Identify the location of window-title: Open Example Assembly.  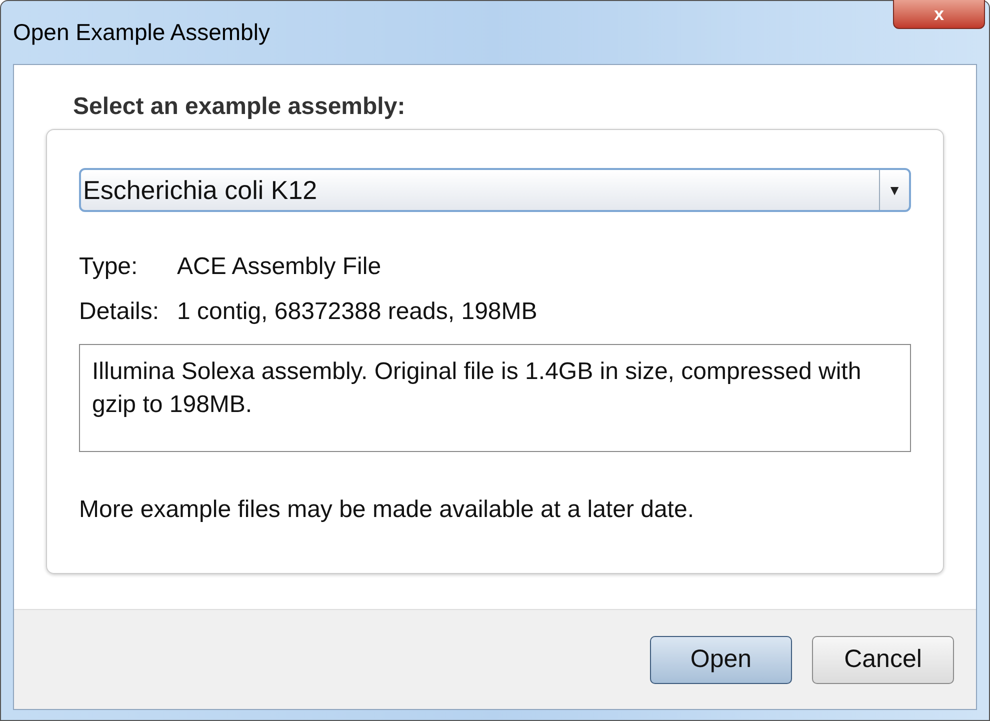
(141, 33).